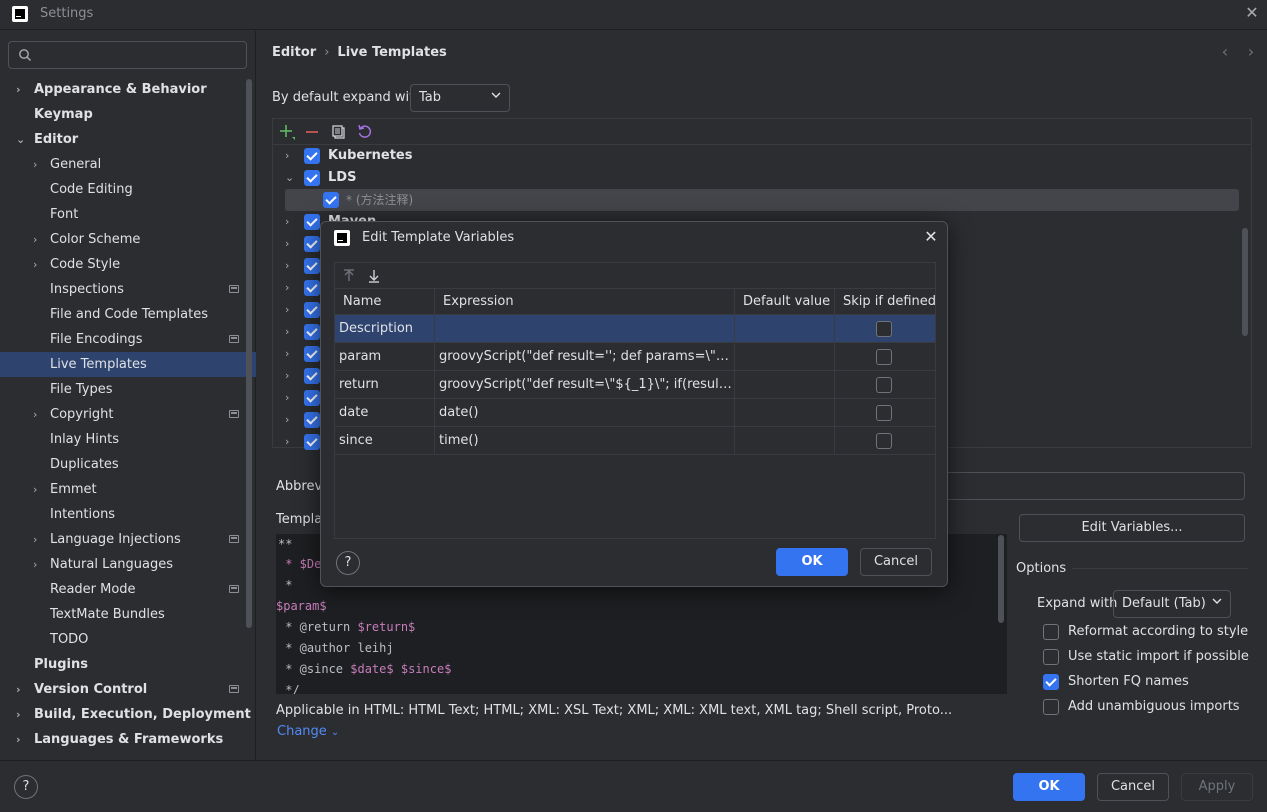 The height and width of the screenshot is (812, 1267). What do you see at coordinates (365, 132) in the screenshot?
I see `restore-icon` at bounding box center [365, 132].